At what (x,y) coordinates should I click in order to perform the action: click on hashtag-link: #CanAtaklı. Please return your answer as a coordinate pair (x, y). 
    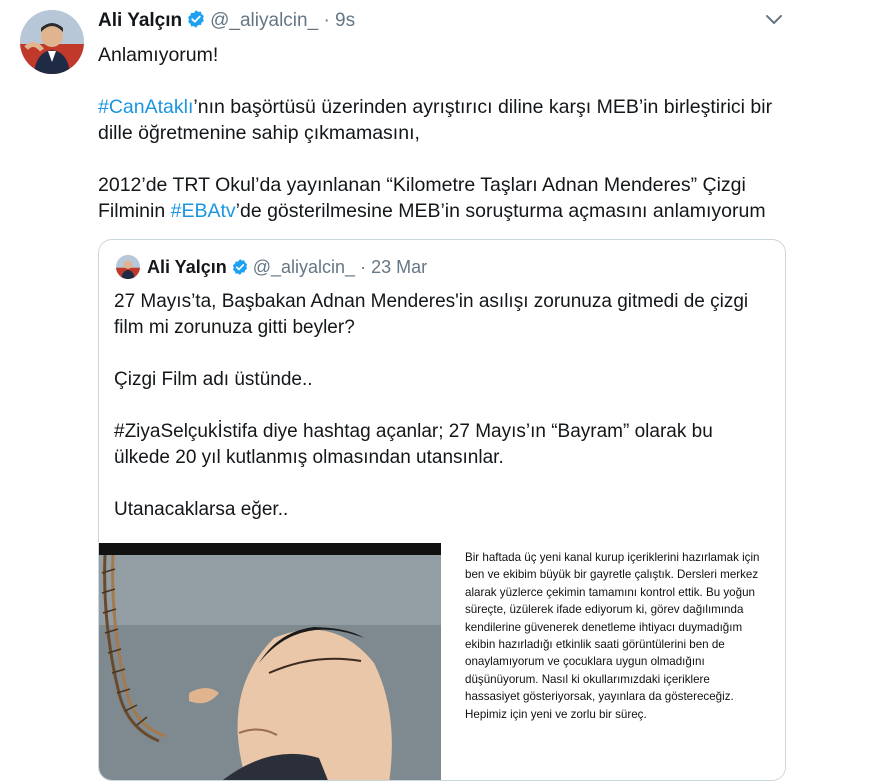
    Looking at the image, I should click on (145, 107).